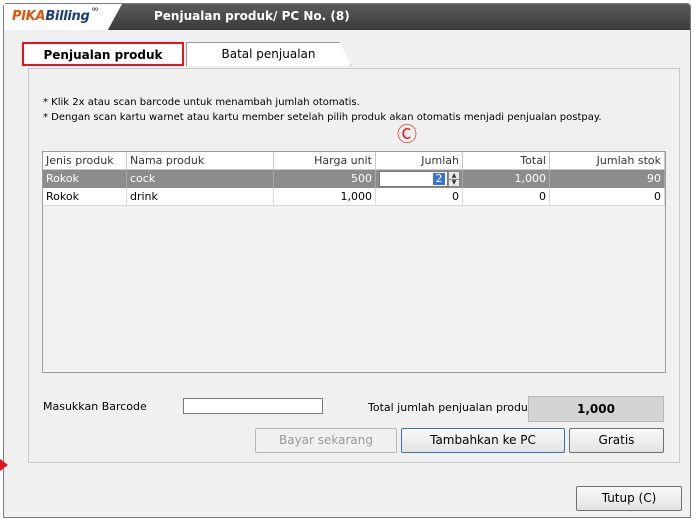  Describe the element at coordinates (413, 179) in the screenshot. I see `quantity-input: 2` at that location.